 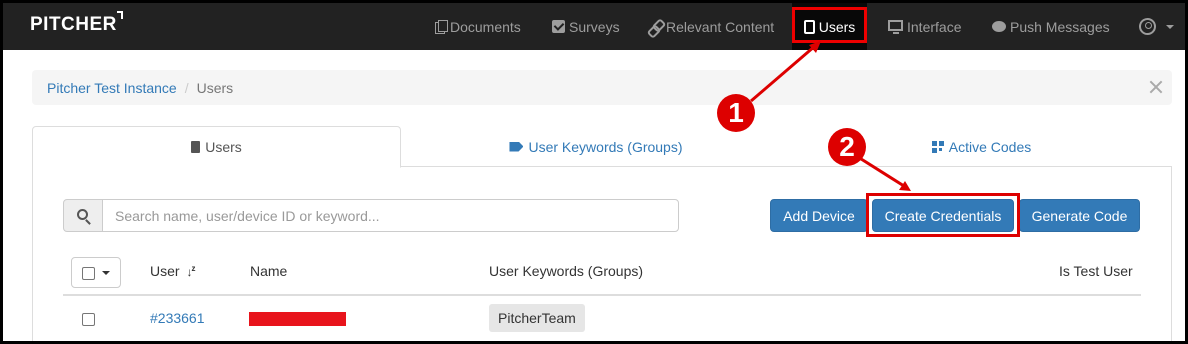 What do you see at coordinates (830, 116) in the screenshot?
I see `annotation-arrows` at bounding box center [830, 116].